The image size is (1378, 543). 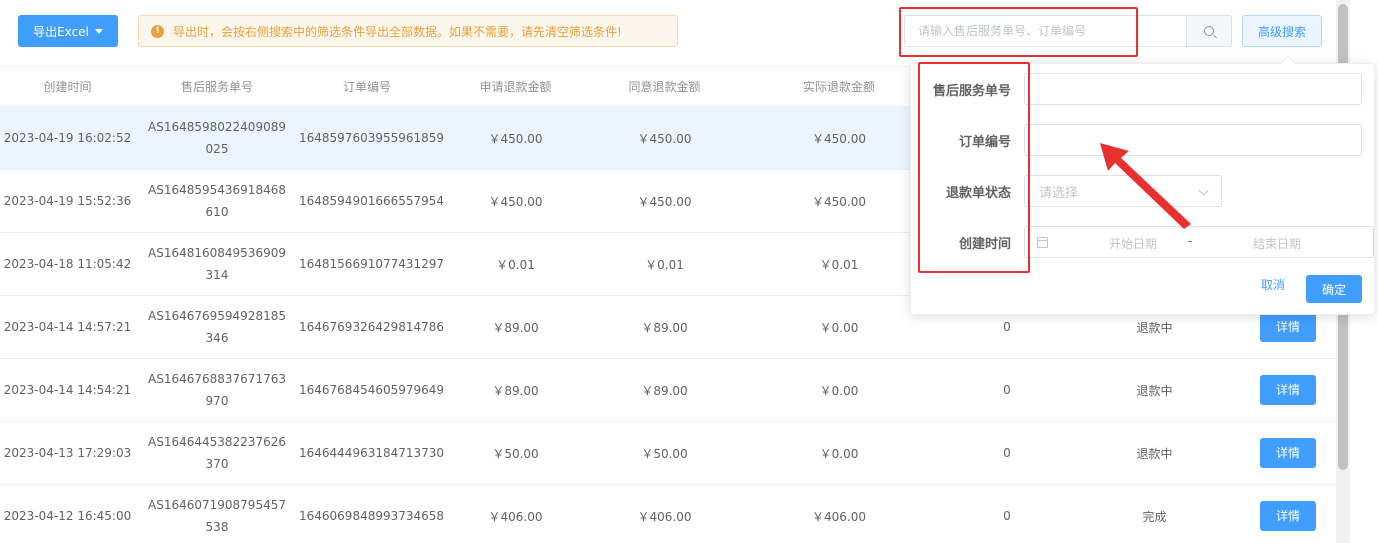 What do you see at coordinates (1193, 140) in the screenshot?
I see `order-no-field` at bounding box center [1193, 140].